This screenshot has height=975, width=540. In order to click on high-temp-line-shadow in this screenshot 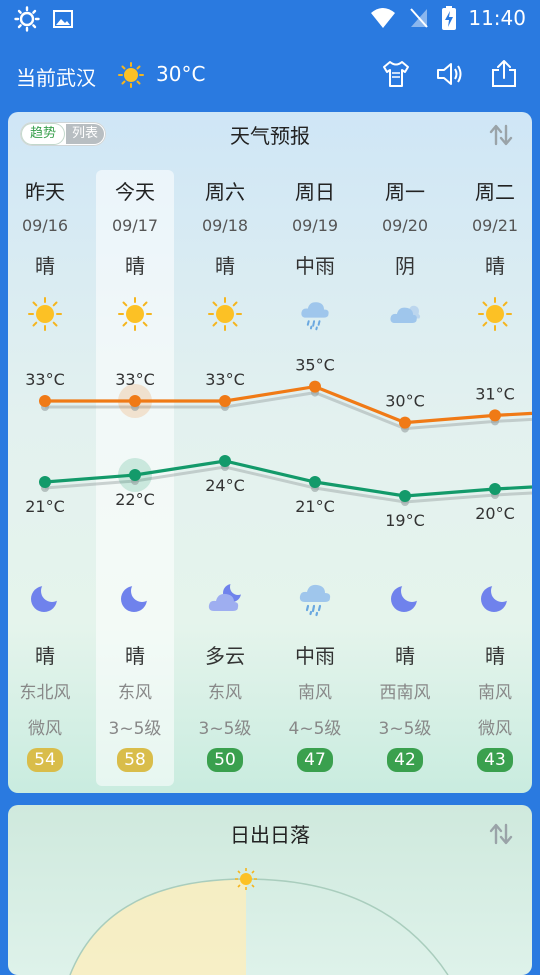, I will do `click(288, 411)`.